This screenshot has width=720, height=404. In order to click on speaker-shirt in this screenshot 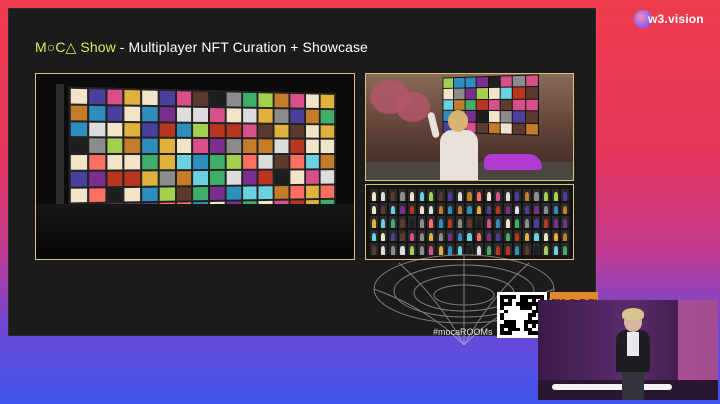, I will do `click(633, 344)`.